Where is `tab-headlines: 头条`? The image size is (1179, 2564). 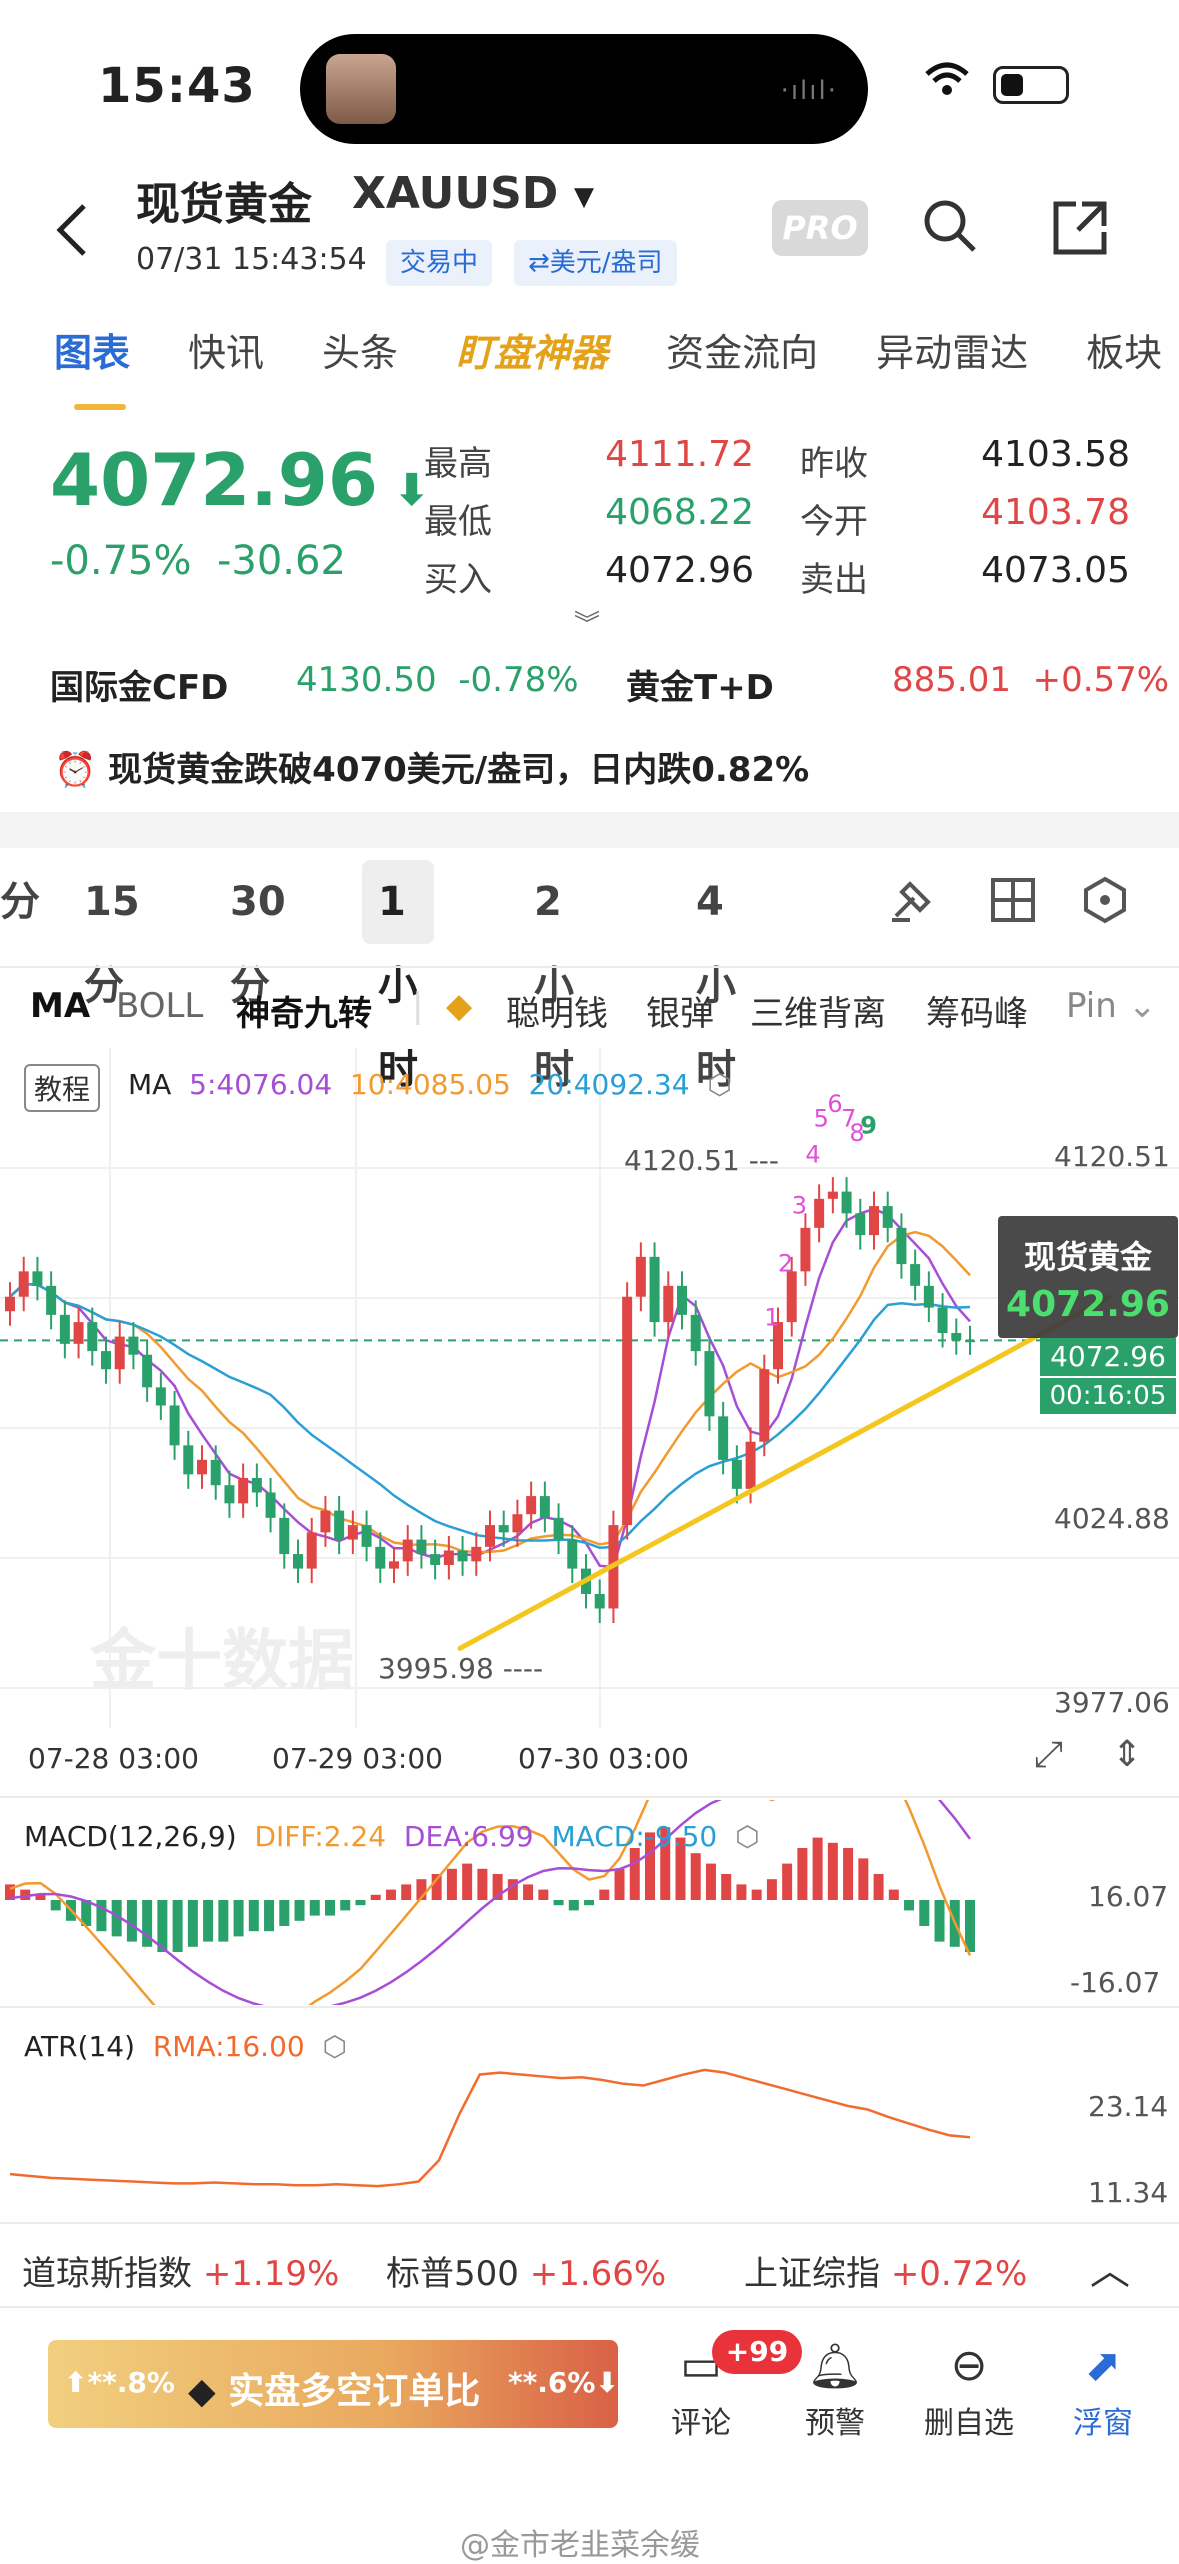
tab-headlines: 头条 is located at coordinates (360, 357).